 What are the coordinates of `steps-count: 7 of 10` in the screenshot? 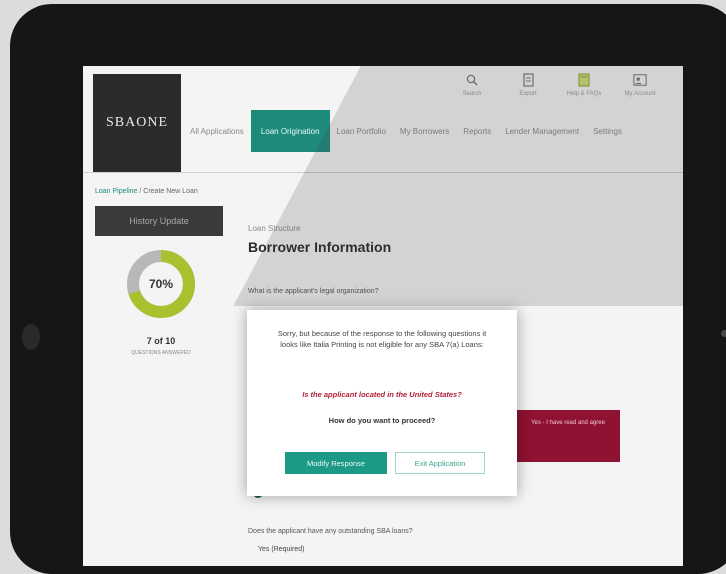 It's located at (161, 341).